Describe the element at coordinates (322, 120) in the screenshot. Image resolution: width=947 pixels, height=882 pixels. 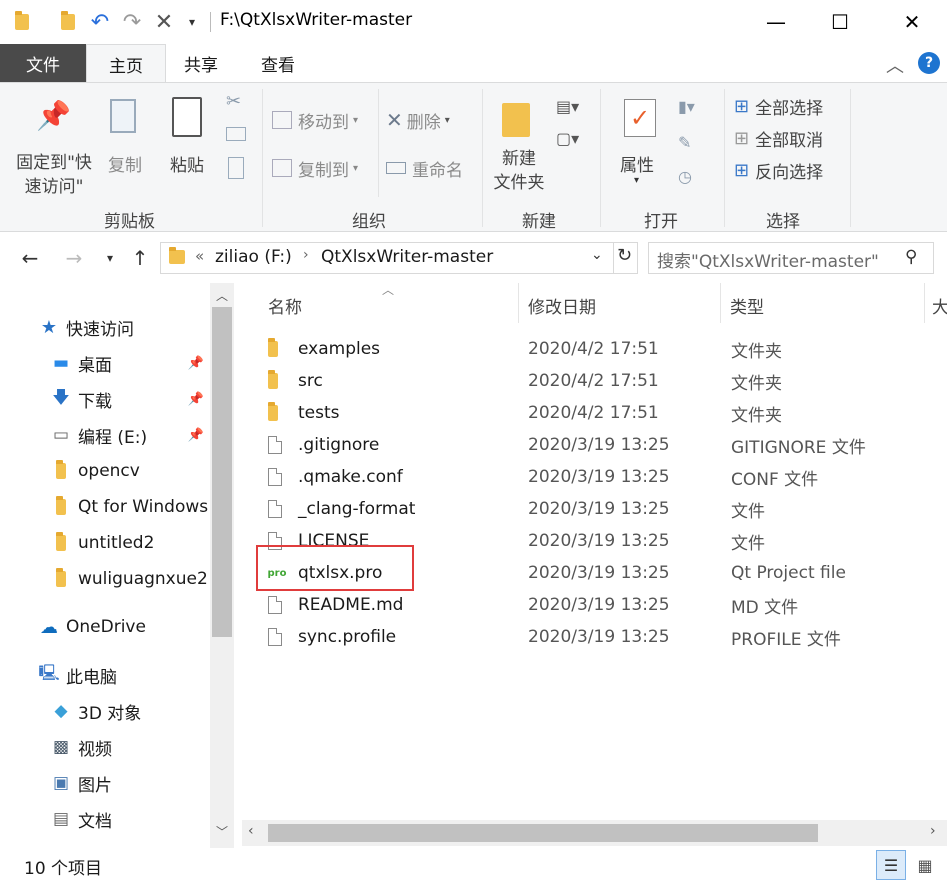
I see `move-to-button: 移动到 ▾` at that location.